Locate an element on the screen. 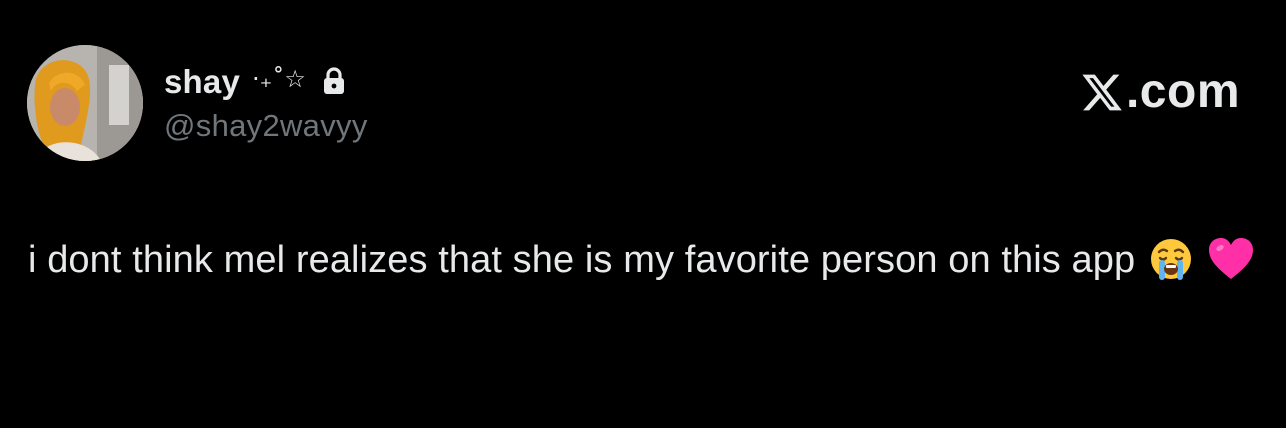  name-decoration: ·₊˚☆ is located at coordinates (279, 79).